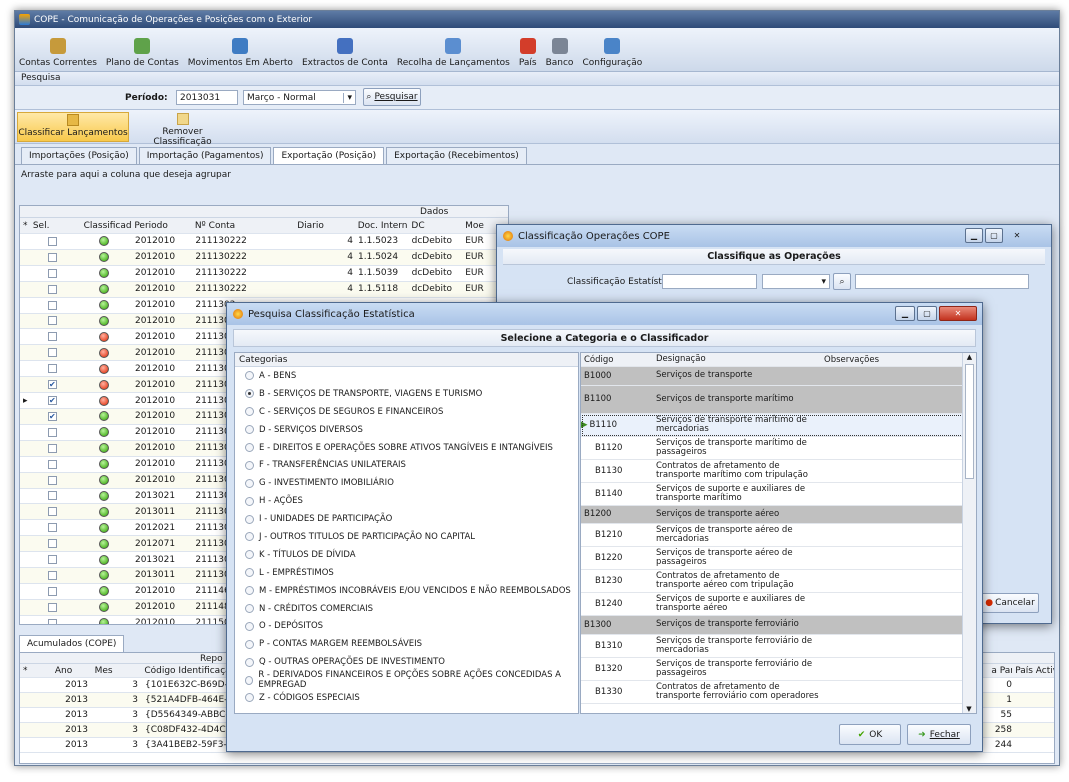  What do you see at coordinates (299, 97) in the screenshot?
I see `month-select: Março - Normal ▾` at bounding box center [299, 97].